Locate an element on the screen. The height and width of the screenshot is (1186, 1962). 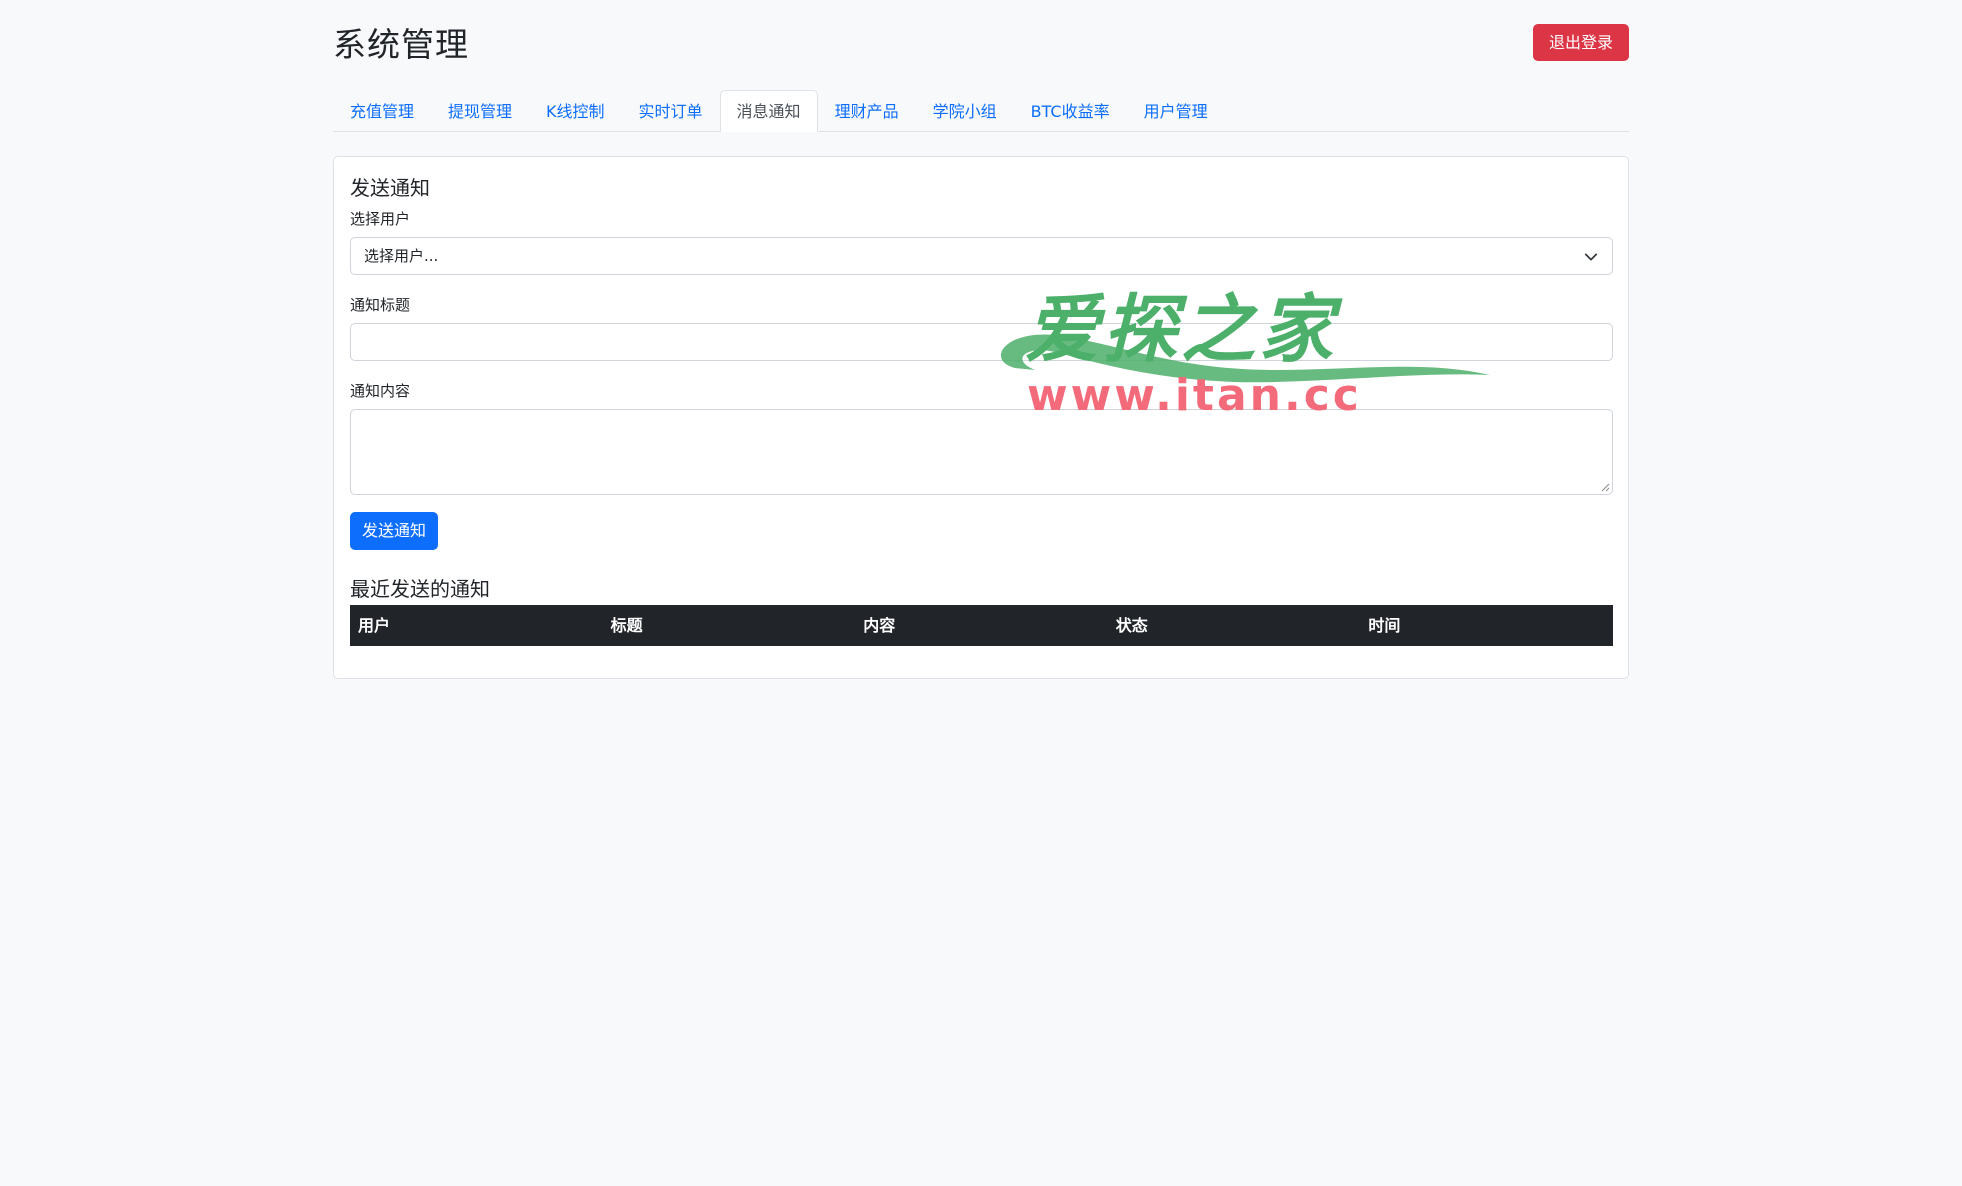
tab-notifications: 消息通知 is located at coordinates (768, 111).